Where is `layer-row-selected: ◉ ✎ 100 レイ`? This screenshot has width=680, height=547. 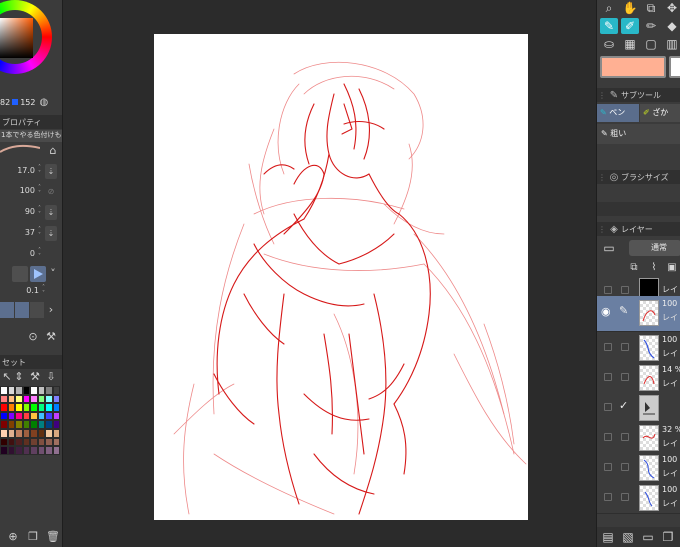 layer-row-selected: ◉ ✎ 100 レイ is located at coordinates (638, 314).